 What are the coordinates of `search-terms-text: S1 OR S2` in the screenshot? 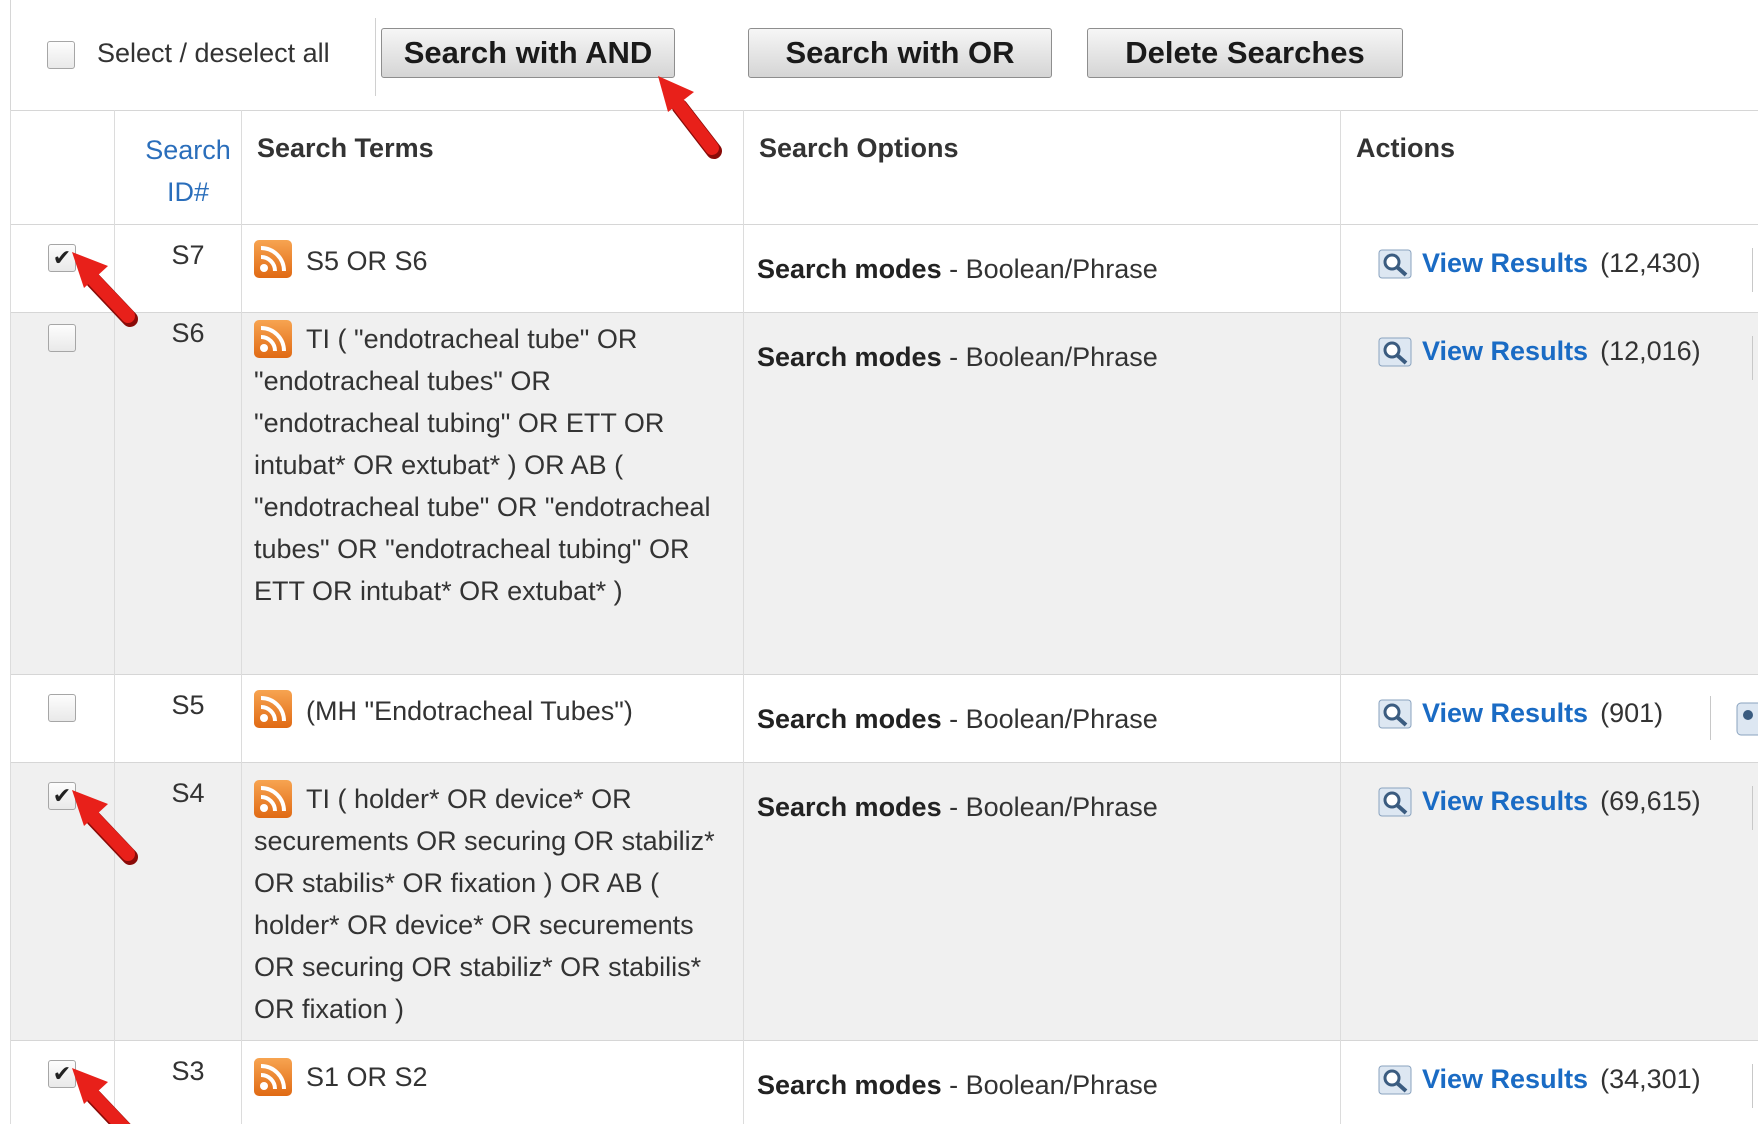 It's located at (367, 1077).